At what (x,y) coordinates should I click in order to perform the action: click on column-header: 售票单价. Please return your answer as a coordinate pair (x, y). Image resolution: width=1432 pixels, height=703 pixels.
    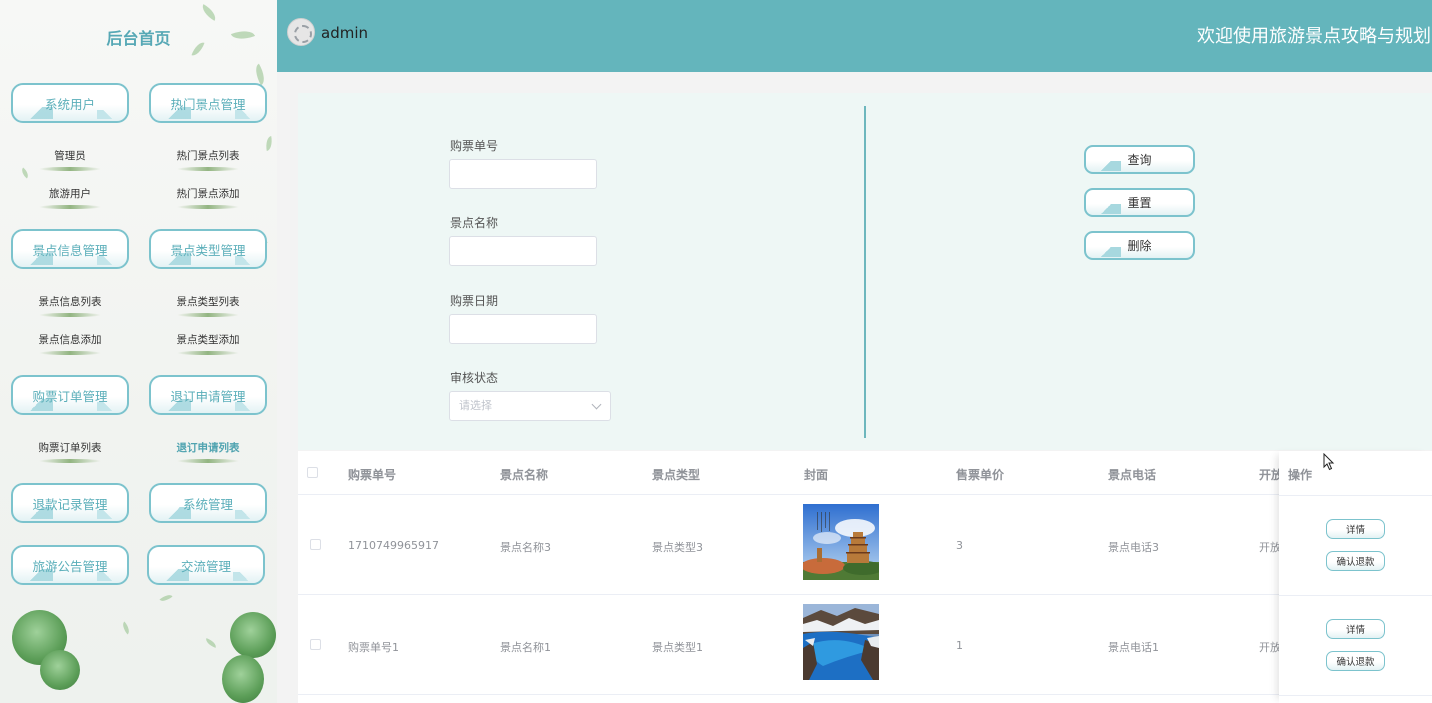
    Looking at the image, I should click on (980, 474).